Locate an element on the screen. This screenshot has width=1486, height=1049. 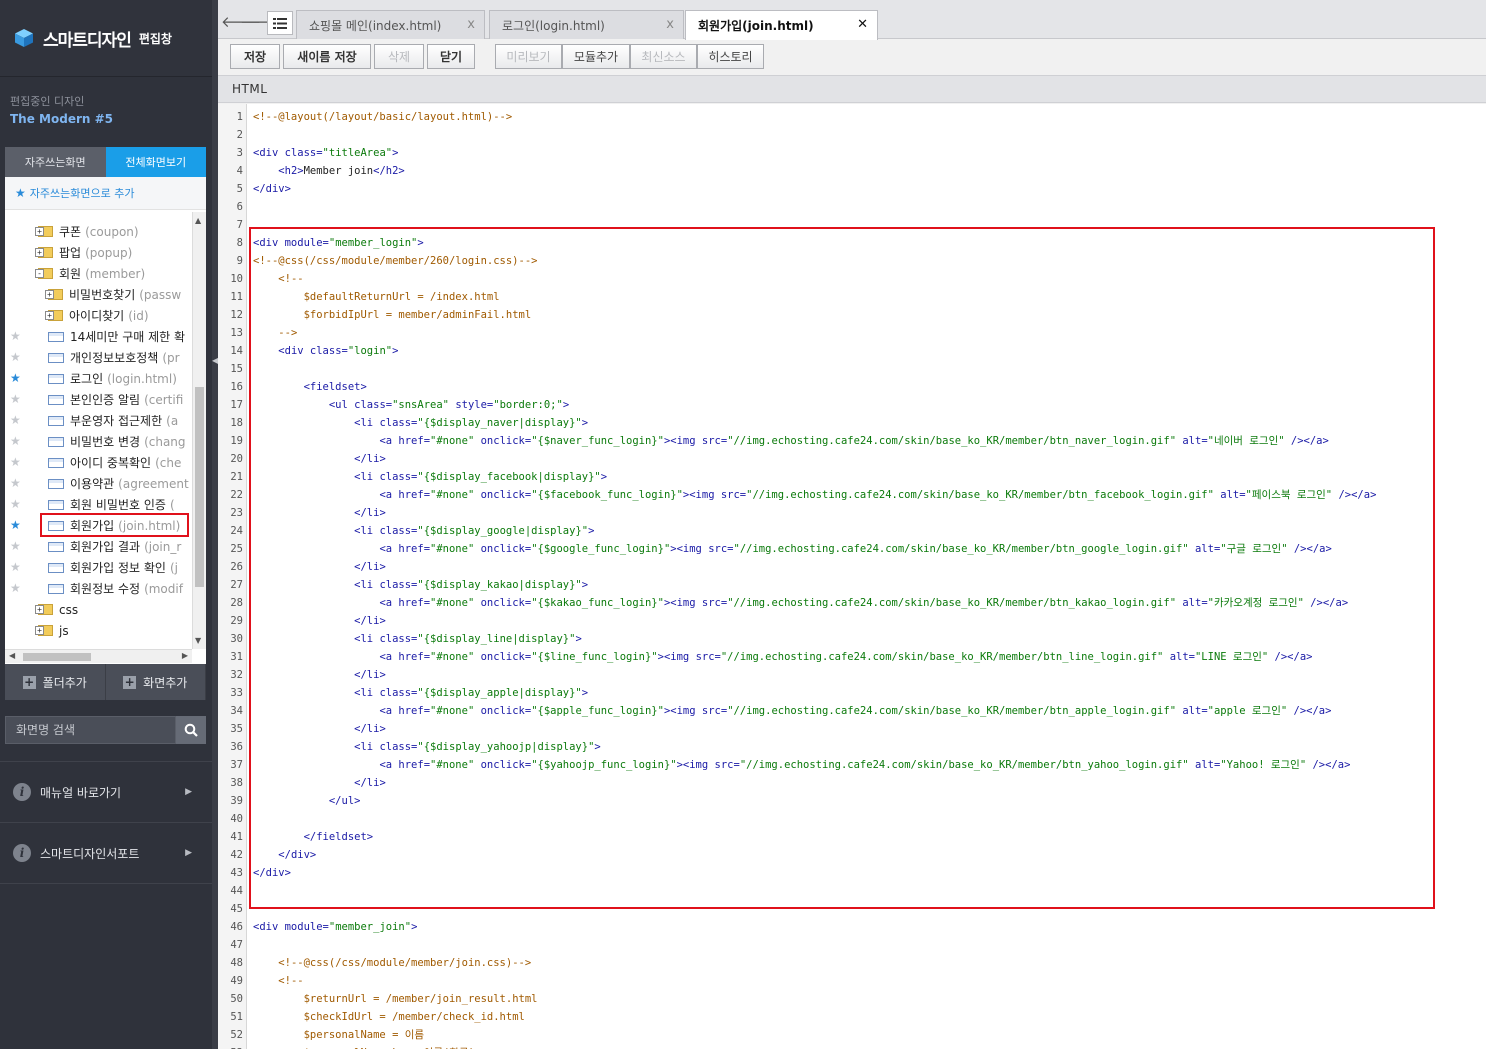
tab-list-icon is located at coordinates (280, 23).